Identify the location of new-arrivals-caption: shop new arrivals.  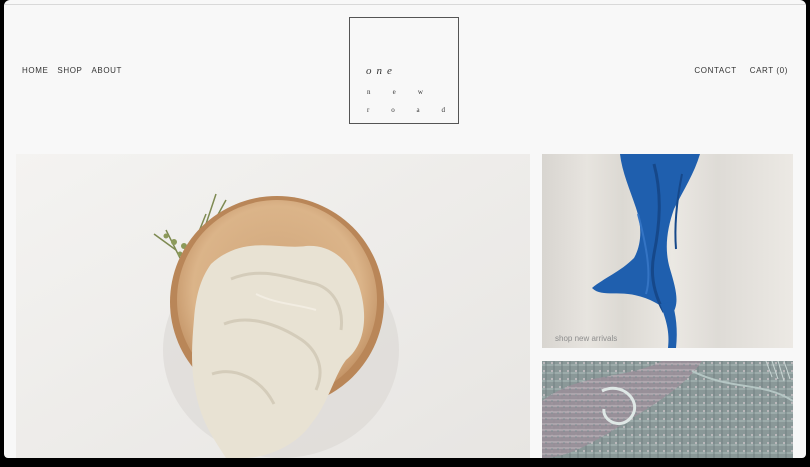
(586, 338).